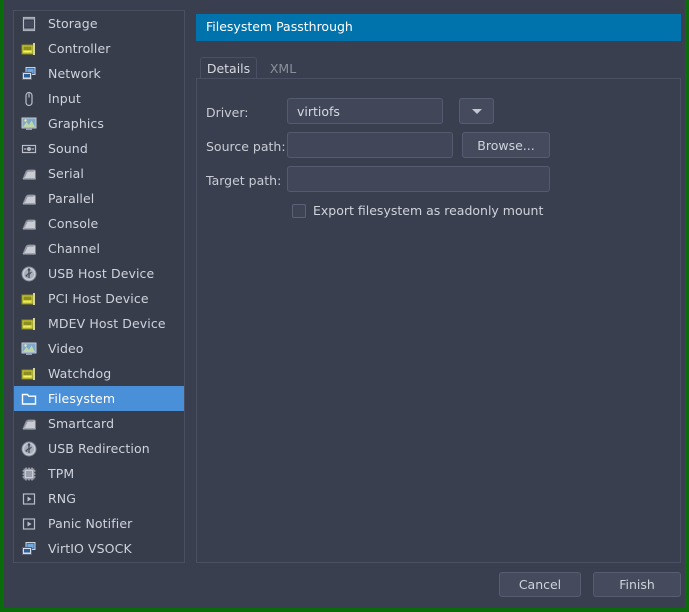 This screenshot has height=612, width=689. I want to click on finish-button: Finish, so click(637, 584).